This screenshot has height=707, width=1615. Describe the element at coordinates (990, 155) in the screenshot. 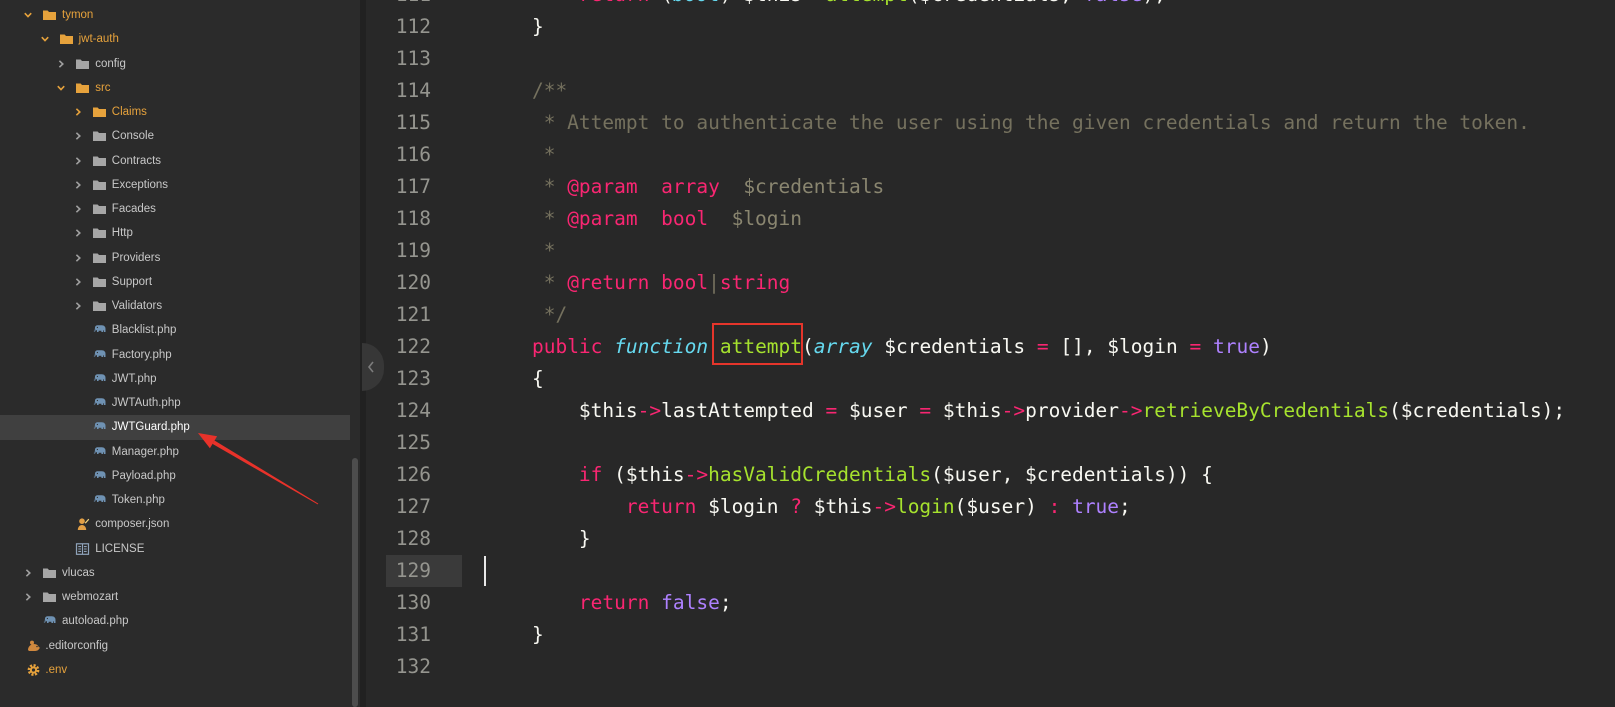

I see `code-line: 116 *` at that location.